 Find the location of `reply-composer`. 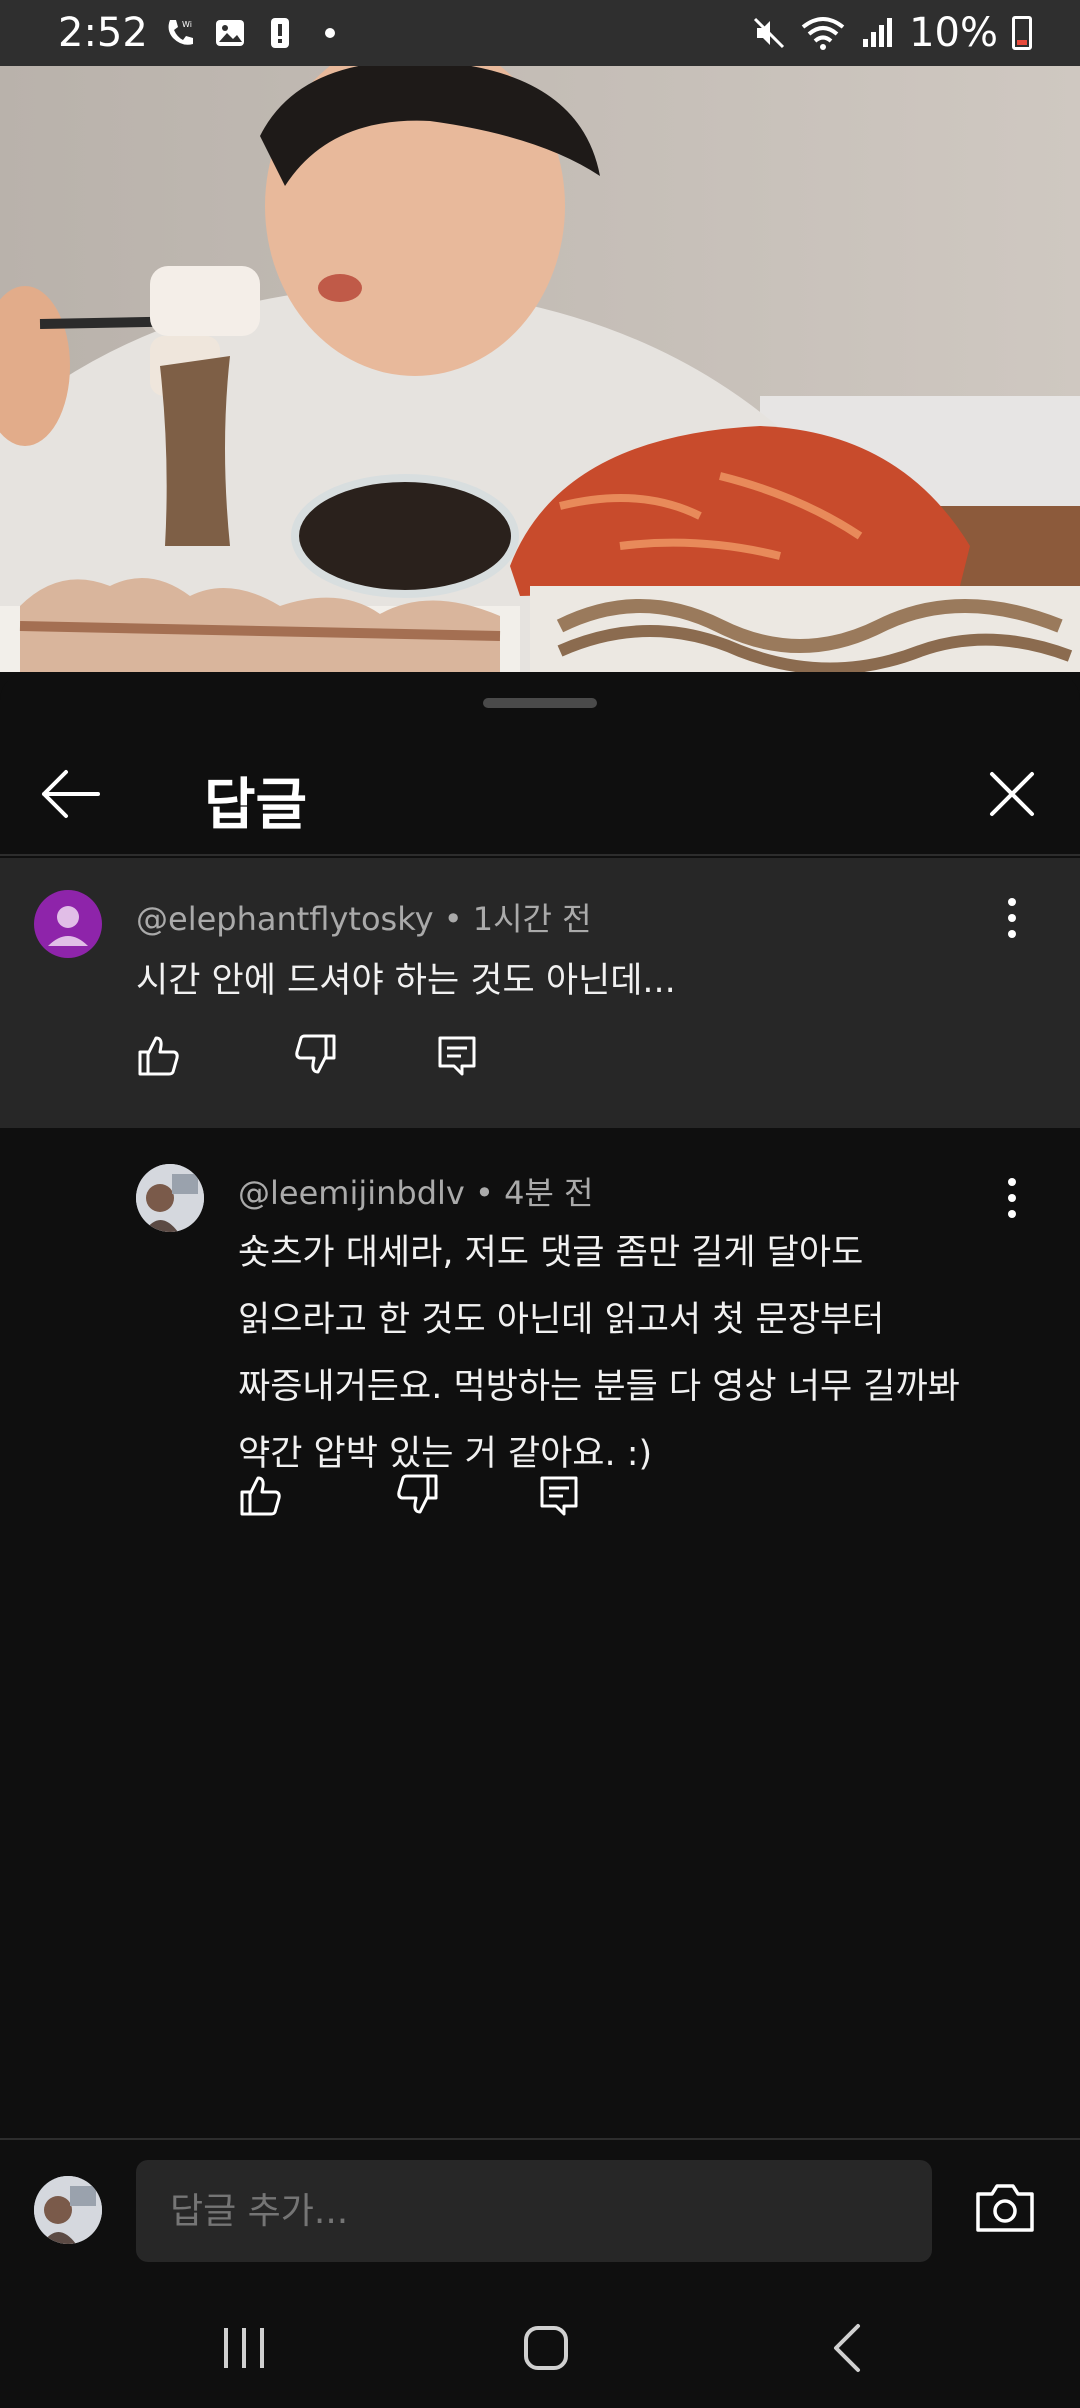

reply-composer is located at coordinates (540, 2218).